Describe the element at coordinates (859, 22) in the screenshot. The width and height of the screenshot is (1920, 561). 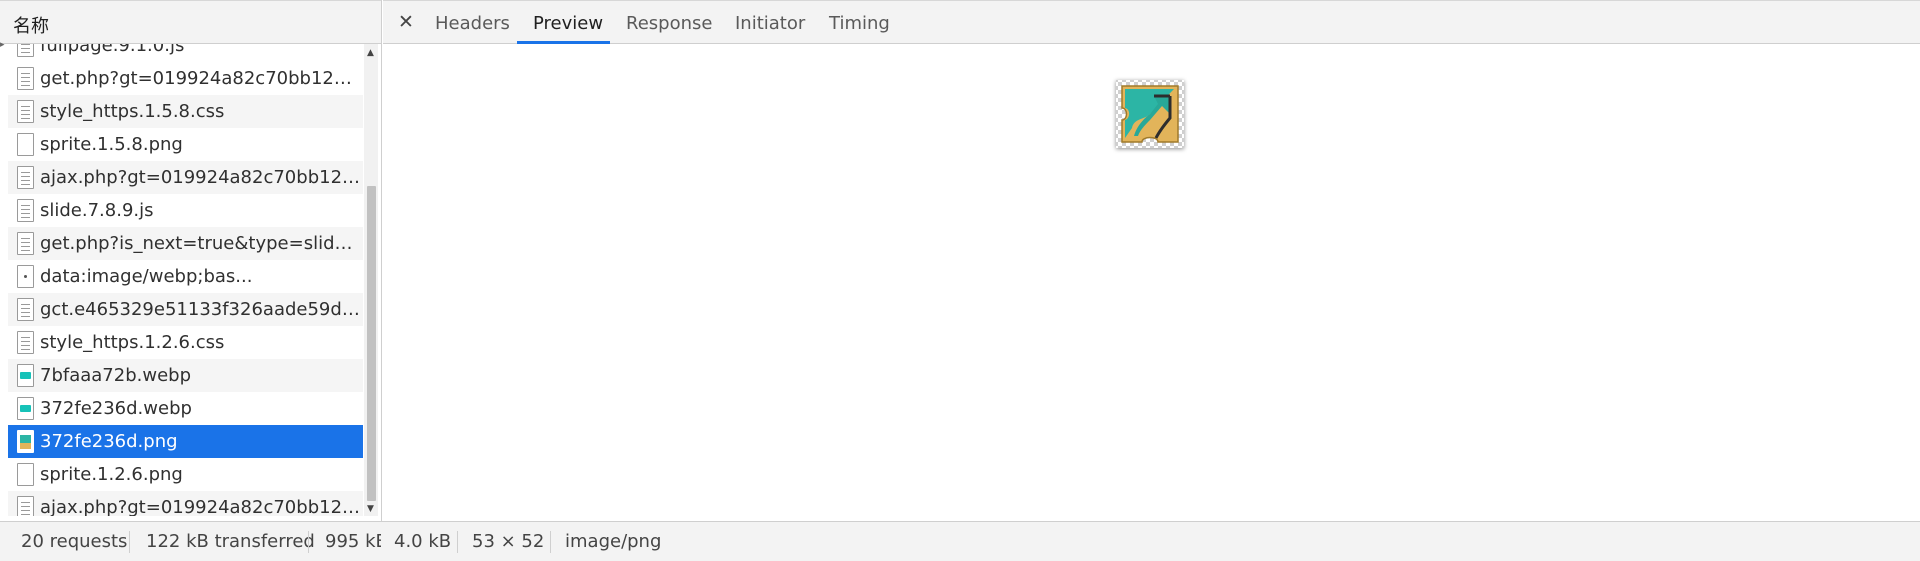
I see `tab-timing: Timing` at that location.